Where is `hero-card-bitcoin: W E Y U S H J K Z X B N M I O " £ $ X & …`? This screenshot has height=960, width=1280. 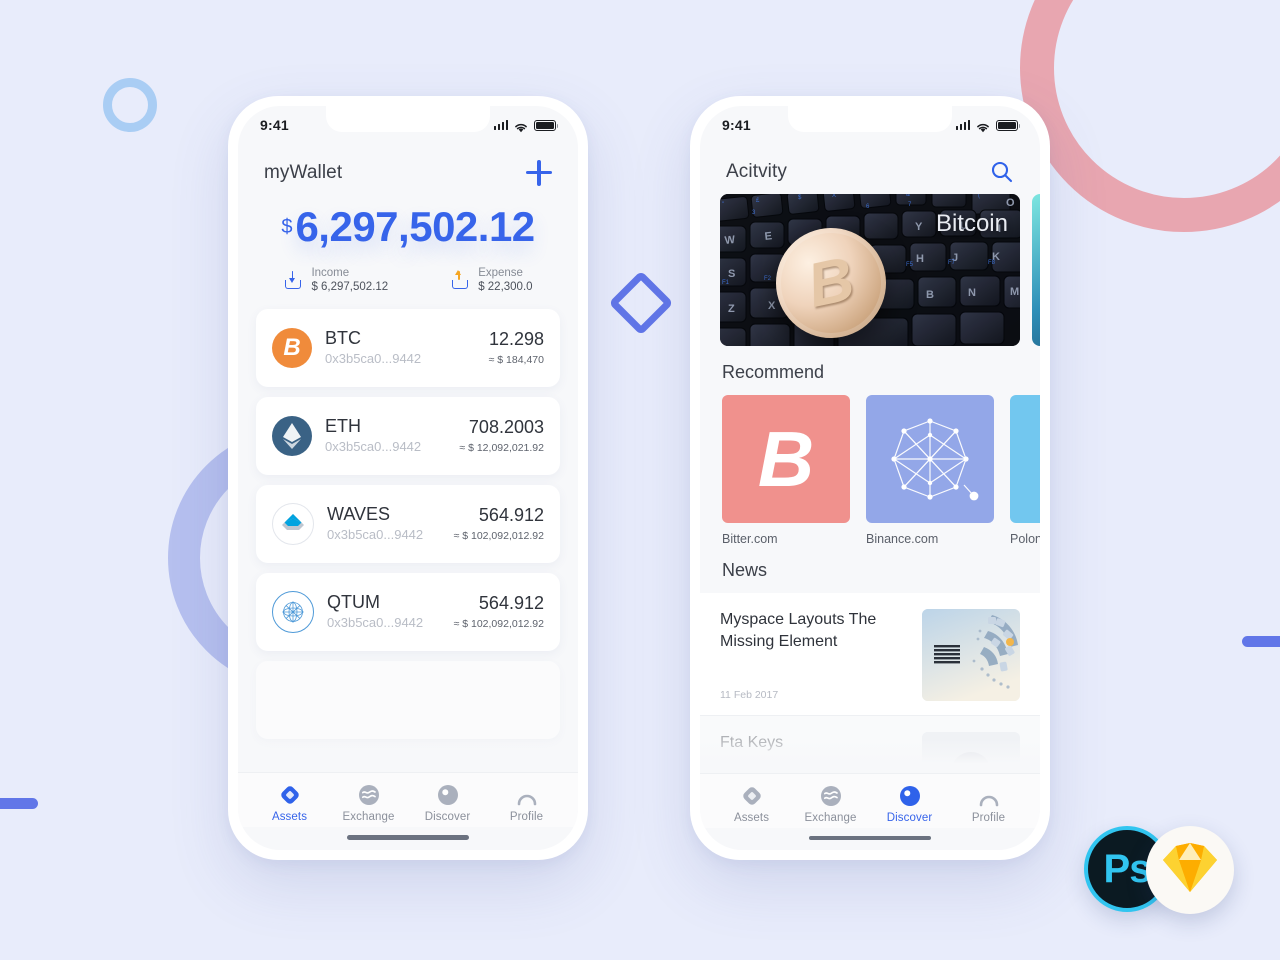
hero-card-bitcoin: W E Y U S H J K Z X B N M I O " £ $ X & … is located at coordinates (870, 270).